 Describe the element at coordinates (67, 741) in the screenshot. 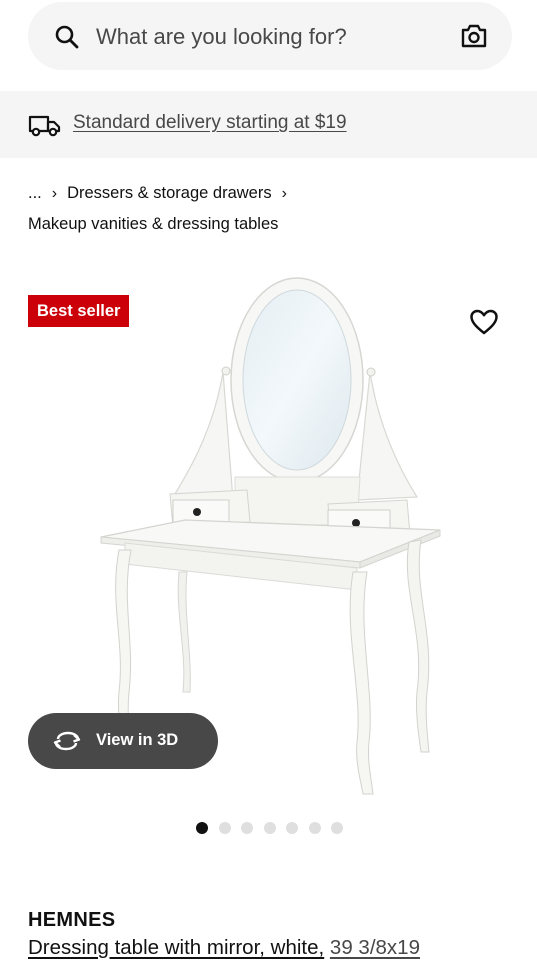

I see `rotate-3d-icon` at that location.